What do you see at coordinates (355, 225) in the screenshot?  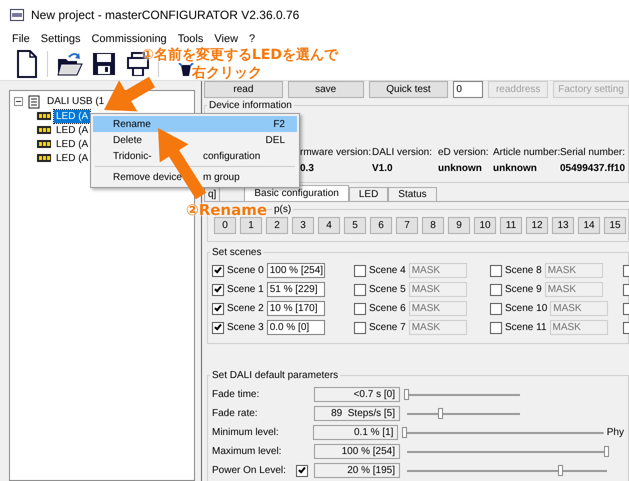 I see `group-button: 5` at bounding box center [355, 225].